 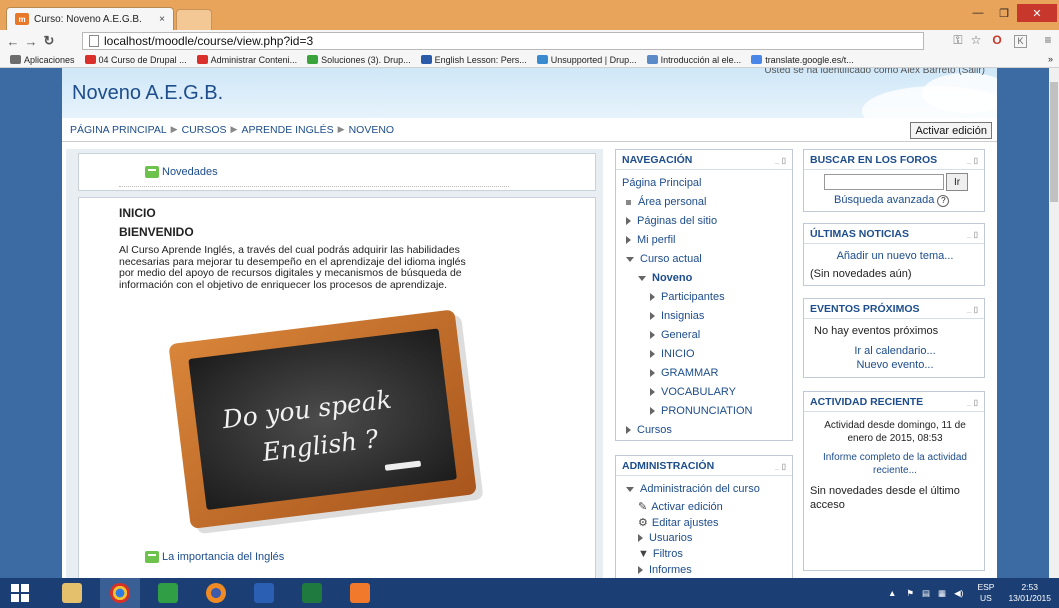 What do you see at coordinates (503, 41) in the screenshot?
I see `address-bar: localhost/moodle/course/view.php?id=3` at bounding box center [503, 41].